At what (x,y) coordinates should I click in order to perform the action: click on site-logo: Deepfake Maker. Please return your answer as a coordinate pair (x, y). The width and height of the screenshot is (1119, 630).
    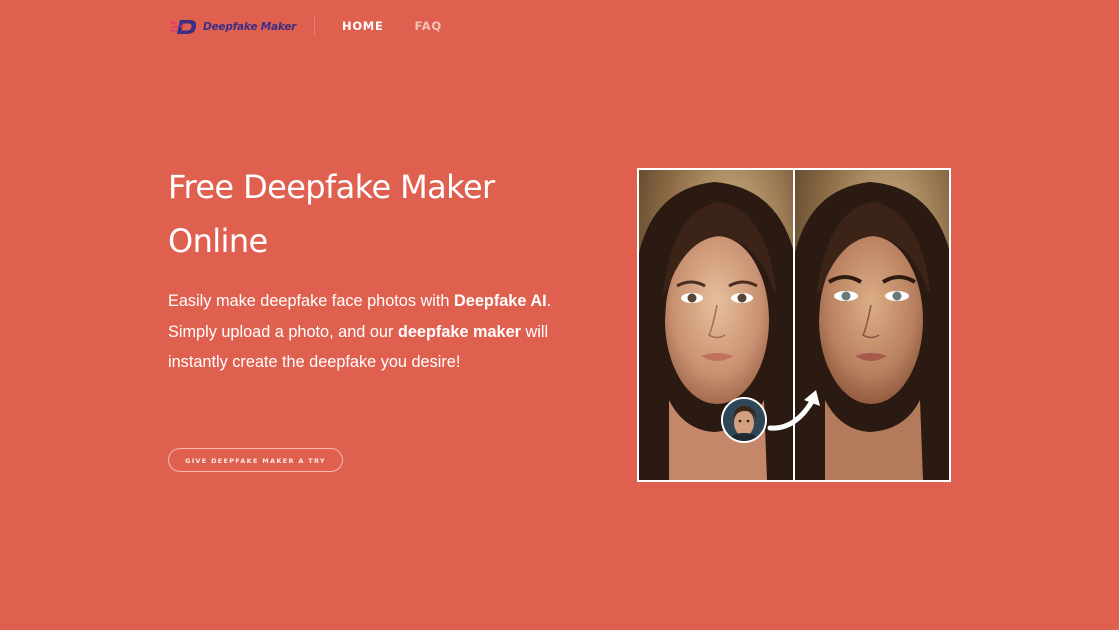
    Looking at the image, I should click on (233, 27).